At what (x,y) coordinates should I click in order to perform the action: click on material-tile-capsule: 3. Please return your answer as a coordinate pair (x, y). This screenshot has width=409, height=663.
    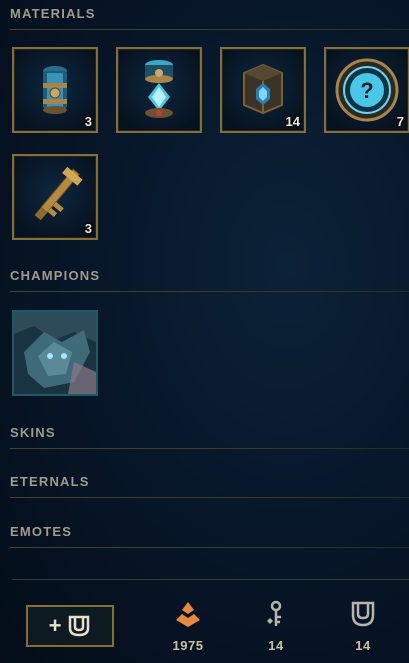
    Looking at the image, I should click on (55, 90).